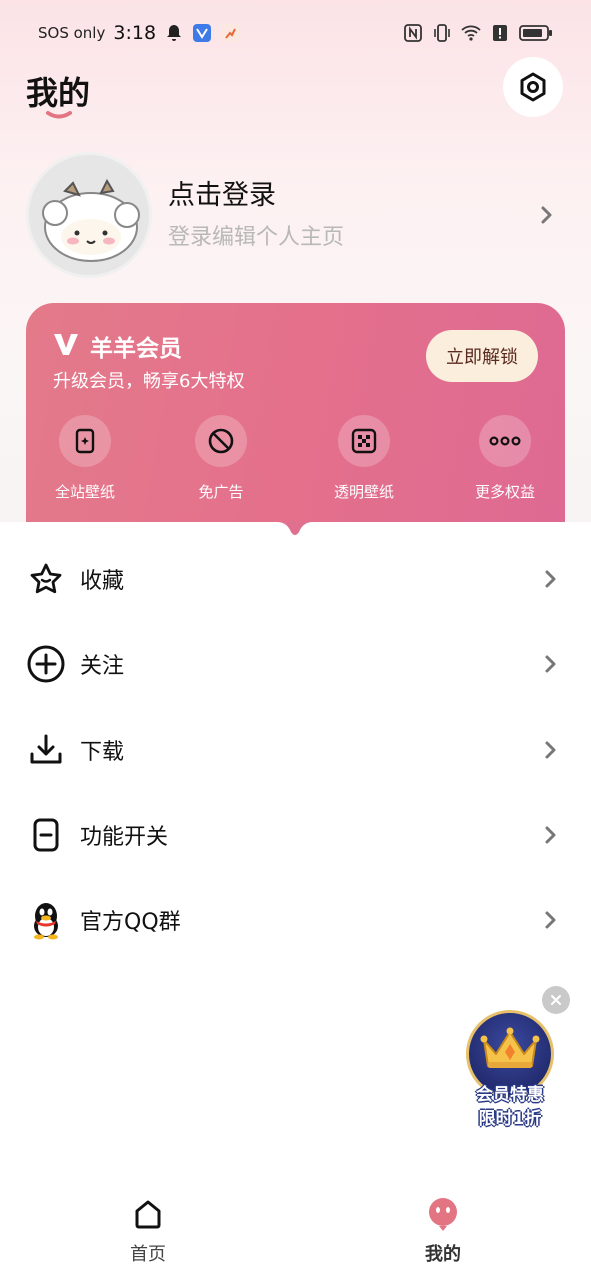 The width and height of the screenshot is (591, 1280). Describe the element at coordinates (130, 922) in the screenshot. I see `menu-item-label: 官方QQ群` at that location.